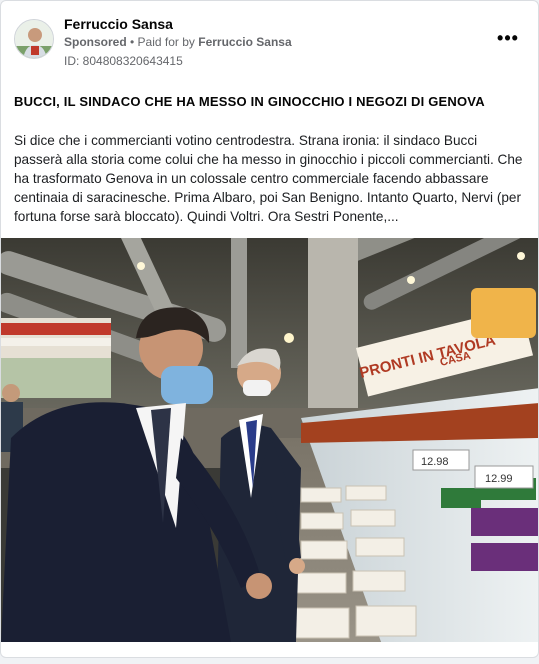  I want to click on sponsored-label: Sponsored, so click(95, 42).